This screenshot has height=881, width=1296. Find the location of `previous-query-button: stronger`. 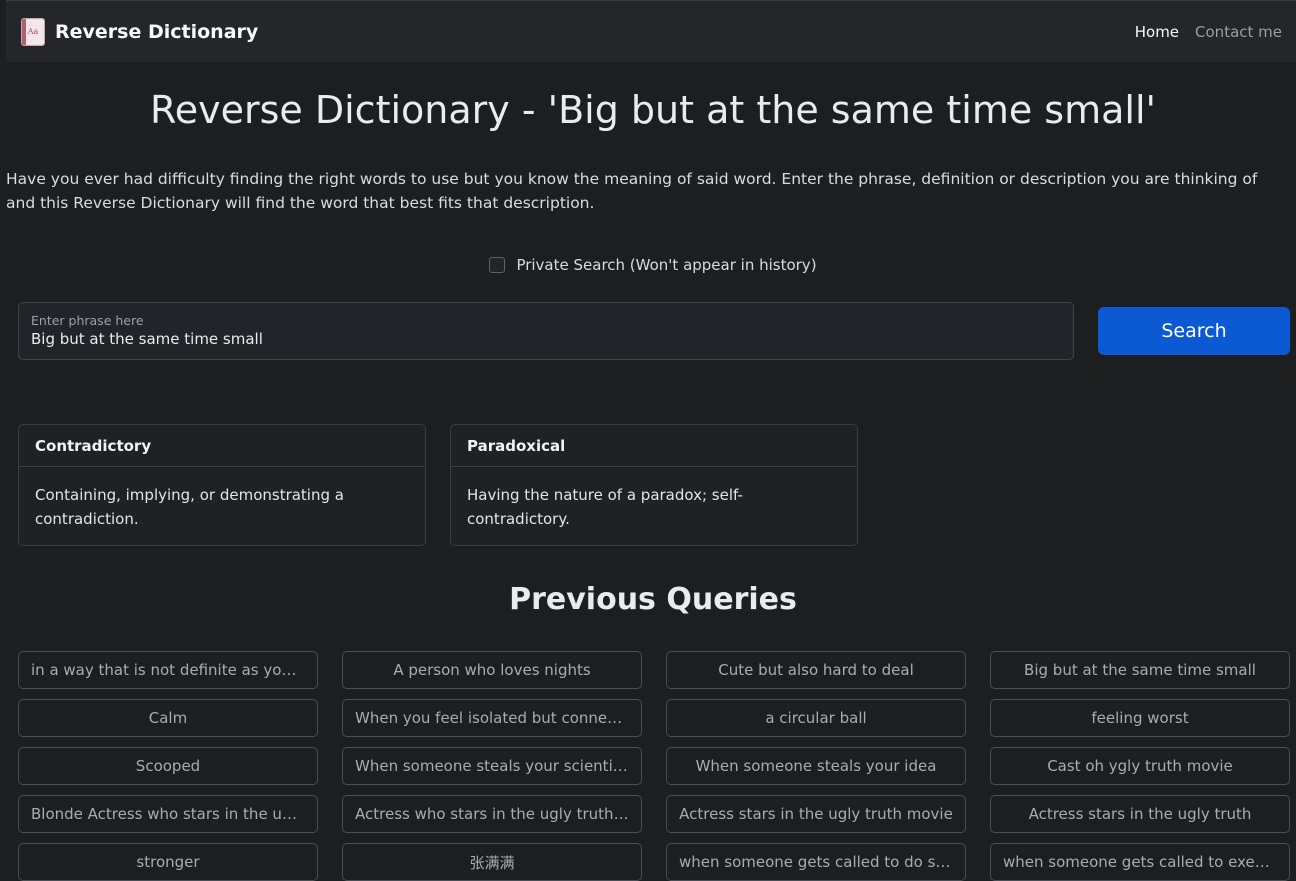

previous-query-button: stronger is located at coordinates (168, 862).